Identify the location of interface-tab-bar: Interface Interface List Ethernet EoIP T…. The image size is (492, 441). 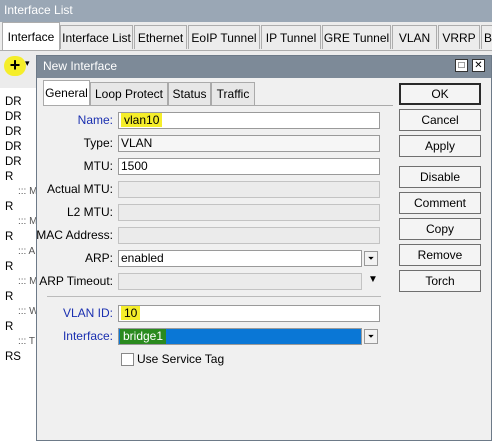
(246, 36).